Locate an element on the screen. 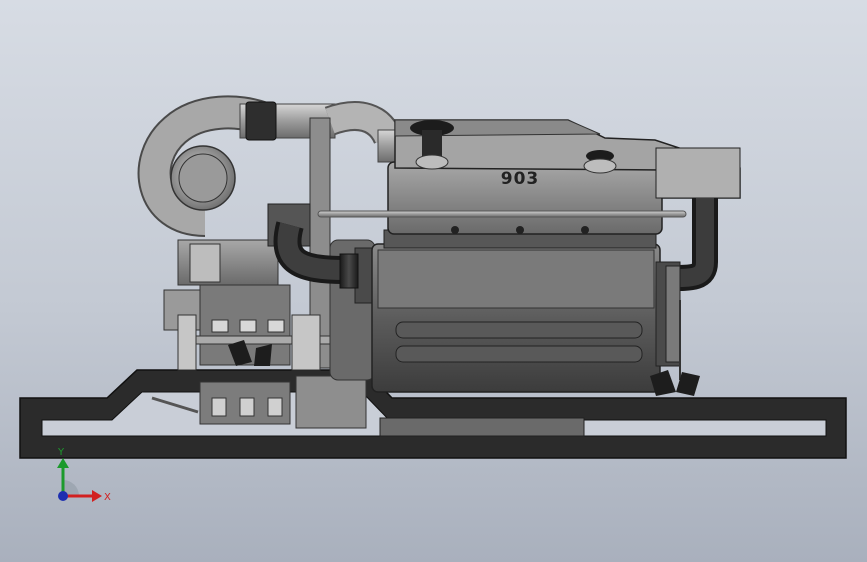  z-axis-dot is located at coordinates (63, 496).